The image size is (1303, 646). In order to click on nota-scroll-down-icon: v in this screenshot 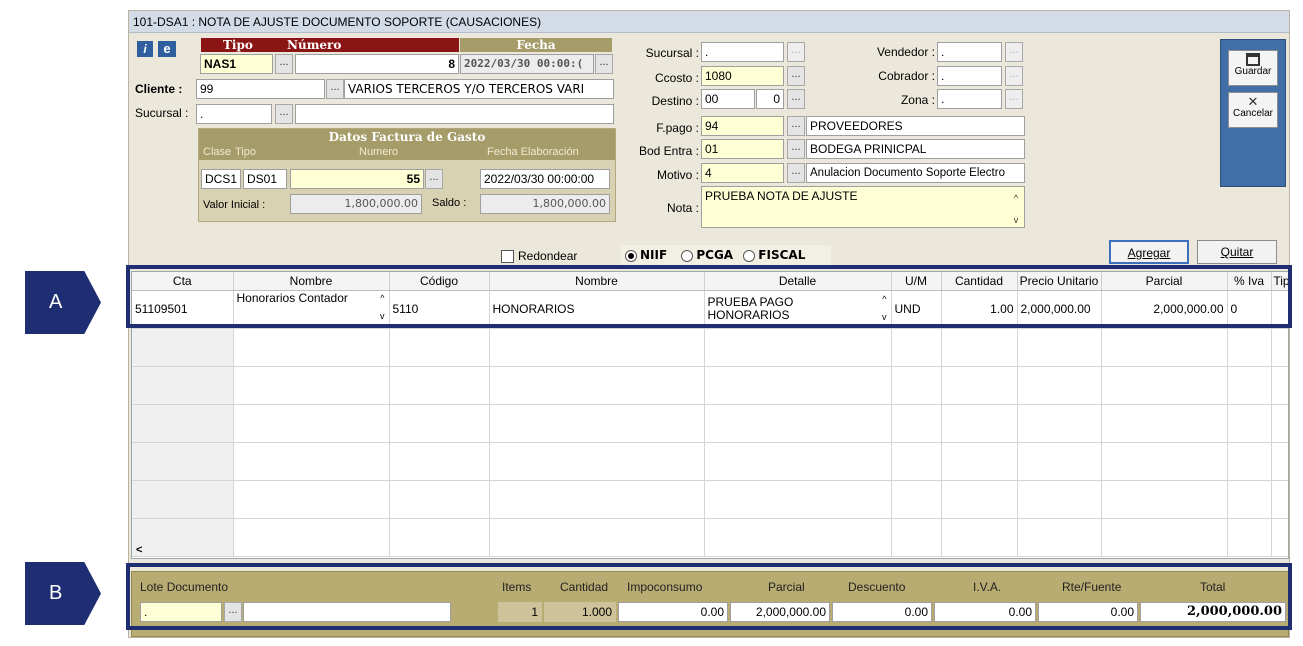, I will do `click(1016, 219)`.